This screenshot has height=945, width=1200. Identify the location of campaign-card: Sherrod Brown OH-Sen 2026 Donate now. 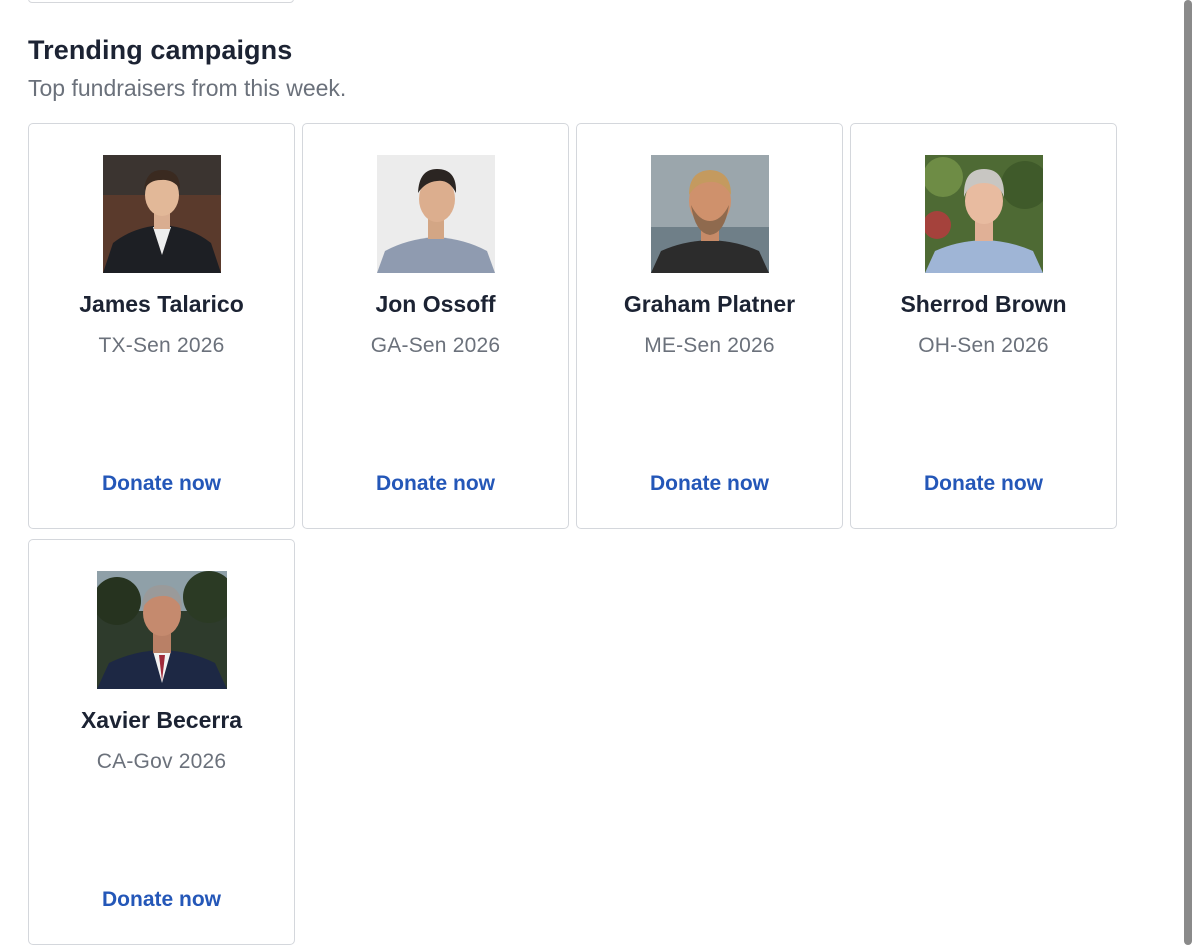
(983, 326).